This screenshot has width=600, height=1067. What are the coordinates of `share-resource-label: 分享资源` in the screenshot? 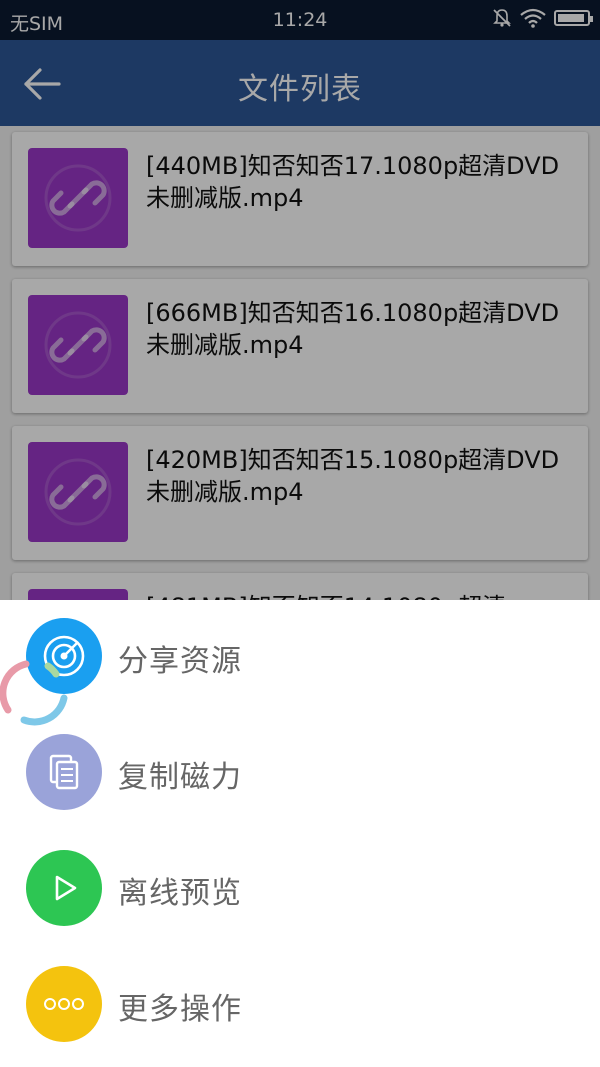 It's located at (180, 661).